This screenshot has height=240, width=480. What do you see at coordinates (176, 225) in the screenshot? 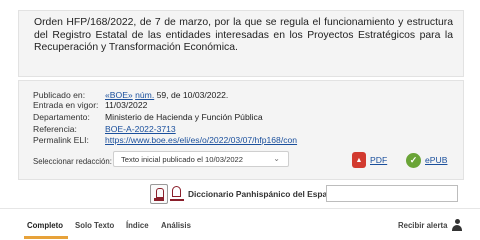
I see `tab-analisis: Análisis` at bounding box center [176, 225].